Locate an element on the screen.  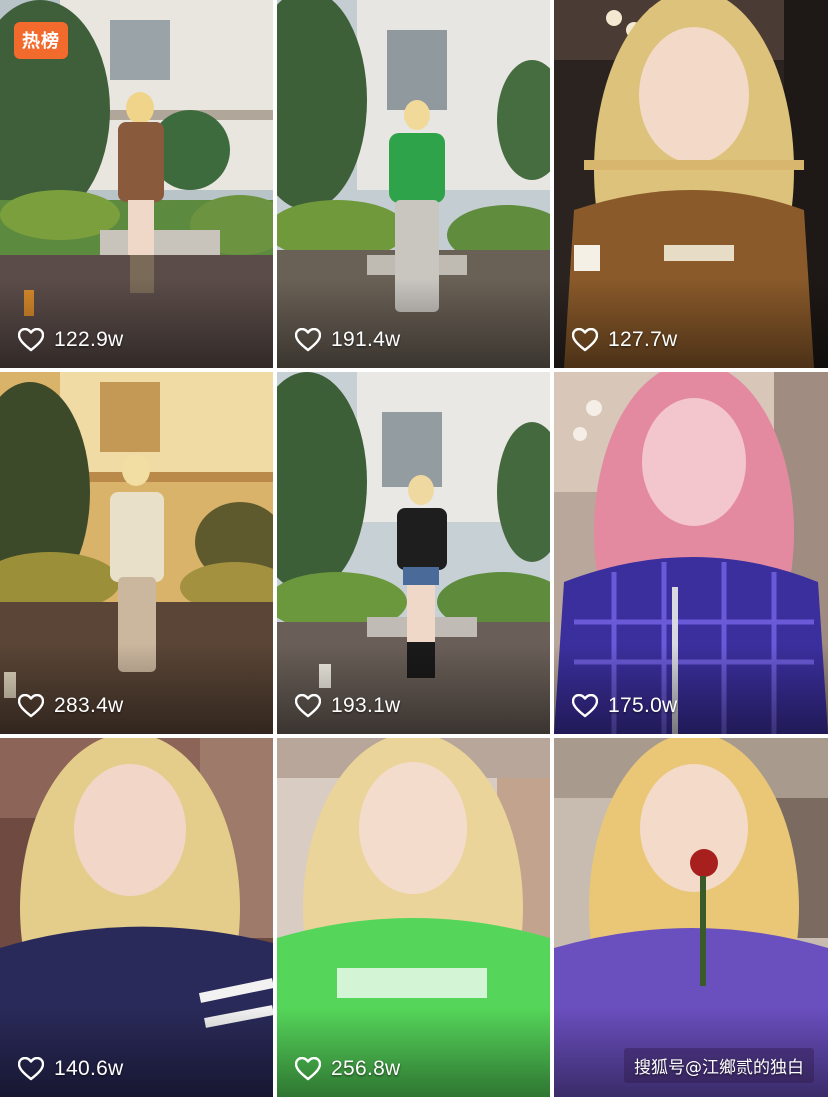
video-tile: 256.8w is located at coordinates (413, 917).